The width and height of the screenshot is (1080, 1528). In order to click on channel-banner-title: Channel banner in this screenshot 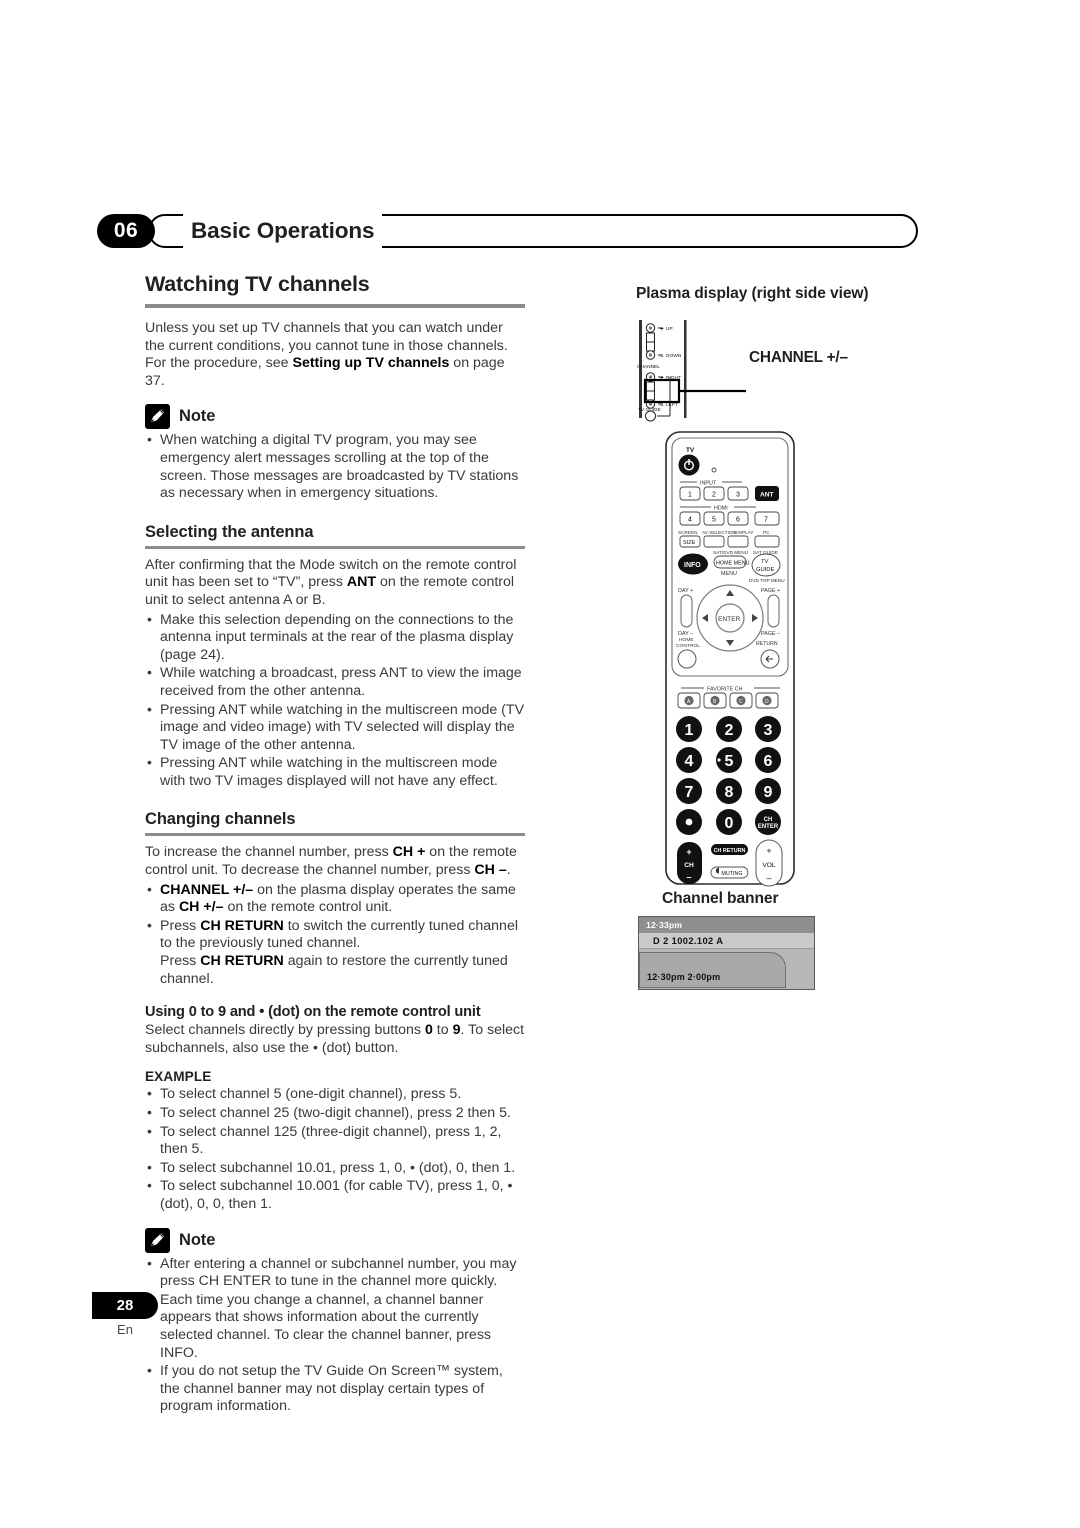, I will do `click(720, 898)`.